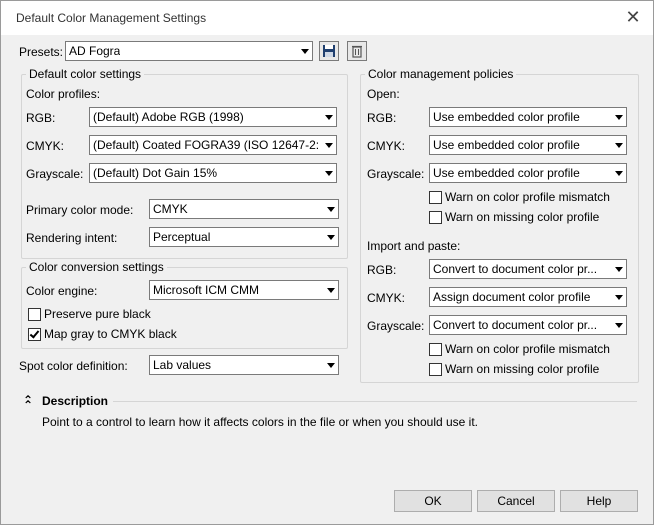 The height and width of the screenshot is (525, 654). I want to click on open-grayscale-value: Use embedded color profile, so click(506, 173).